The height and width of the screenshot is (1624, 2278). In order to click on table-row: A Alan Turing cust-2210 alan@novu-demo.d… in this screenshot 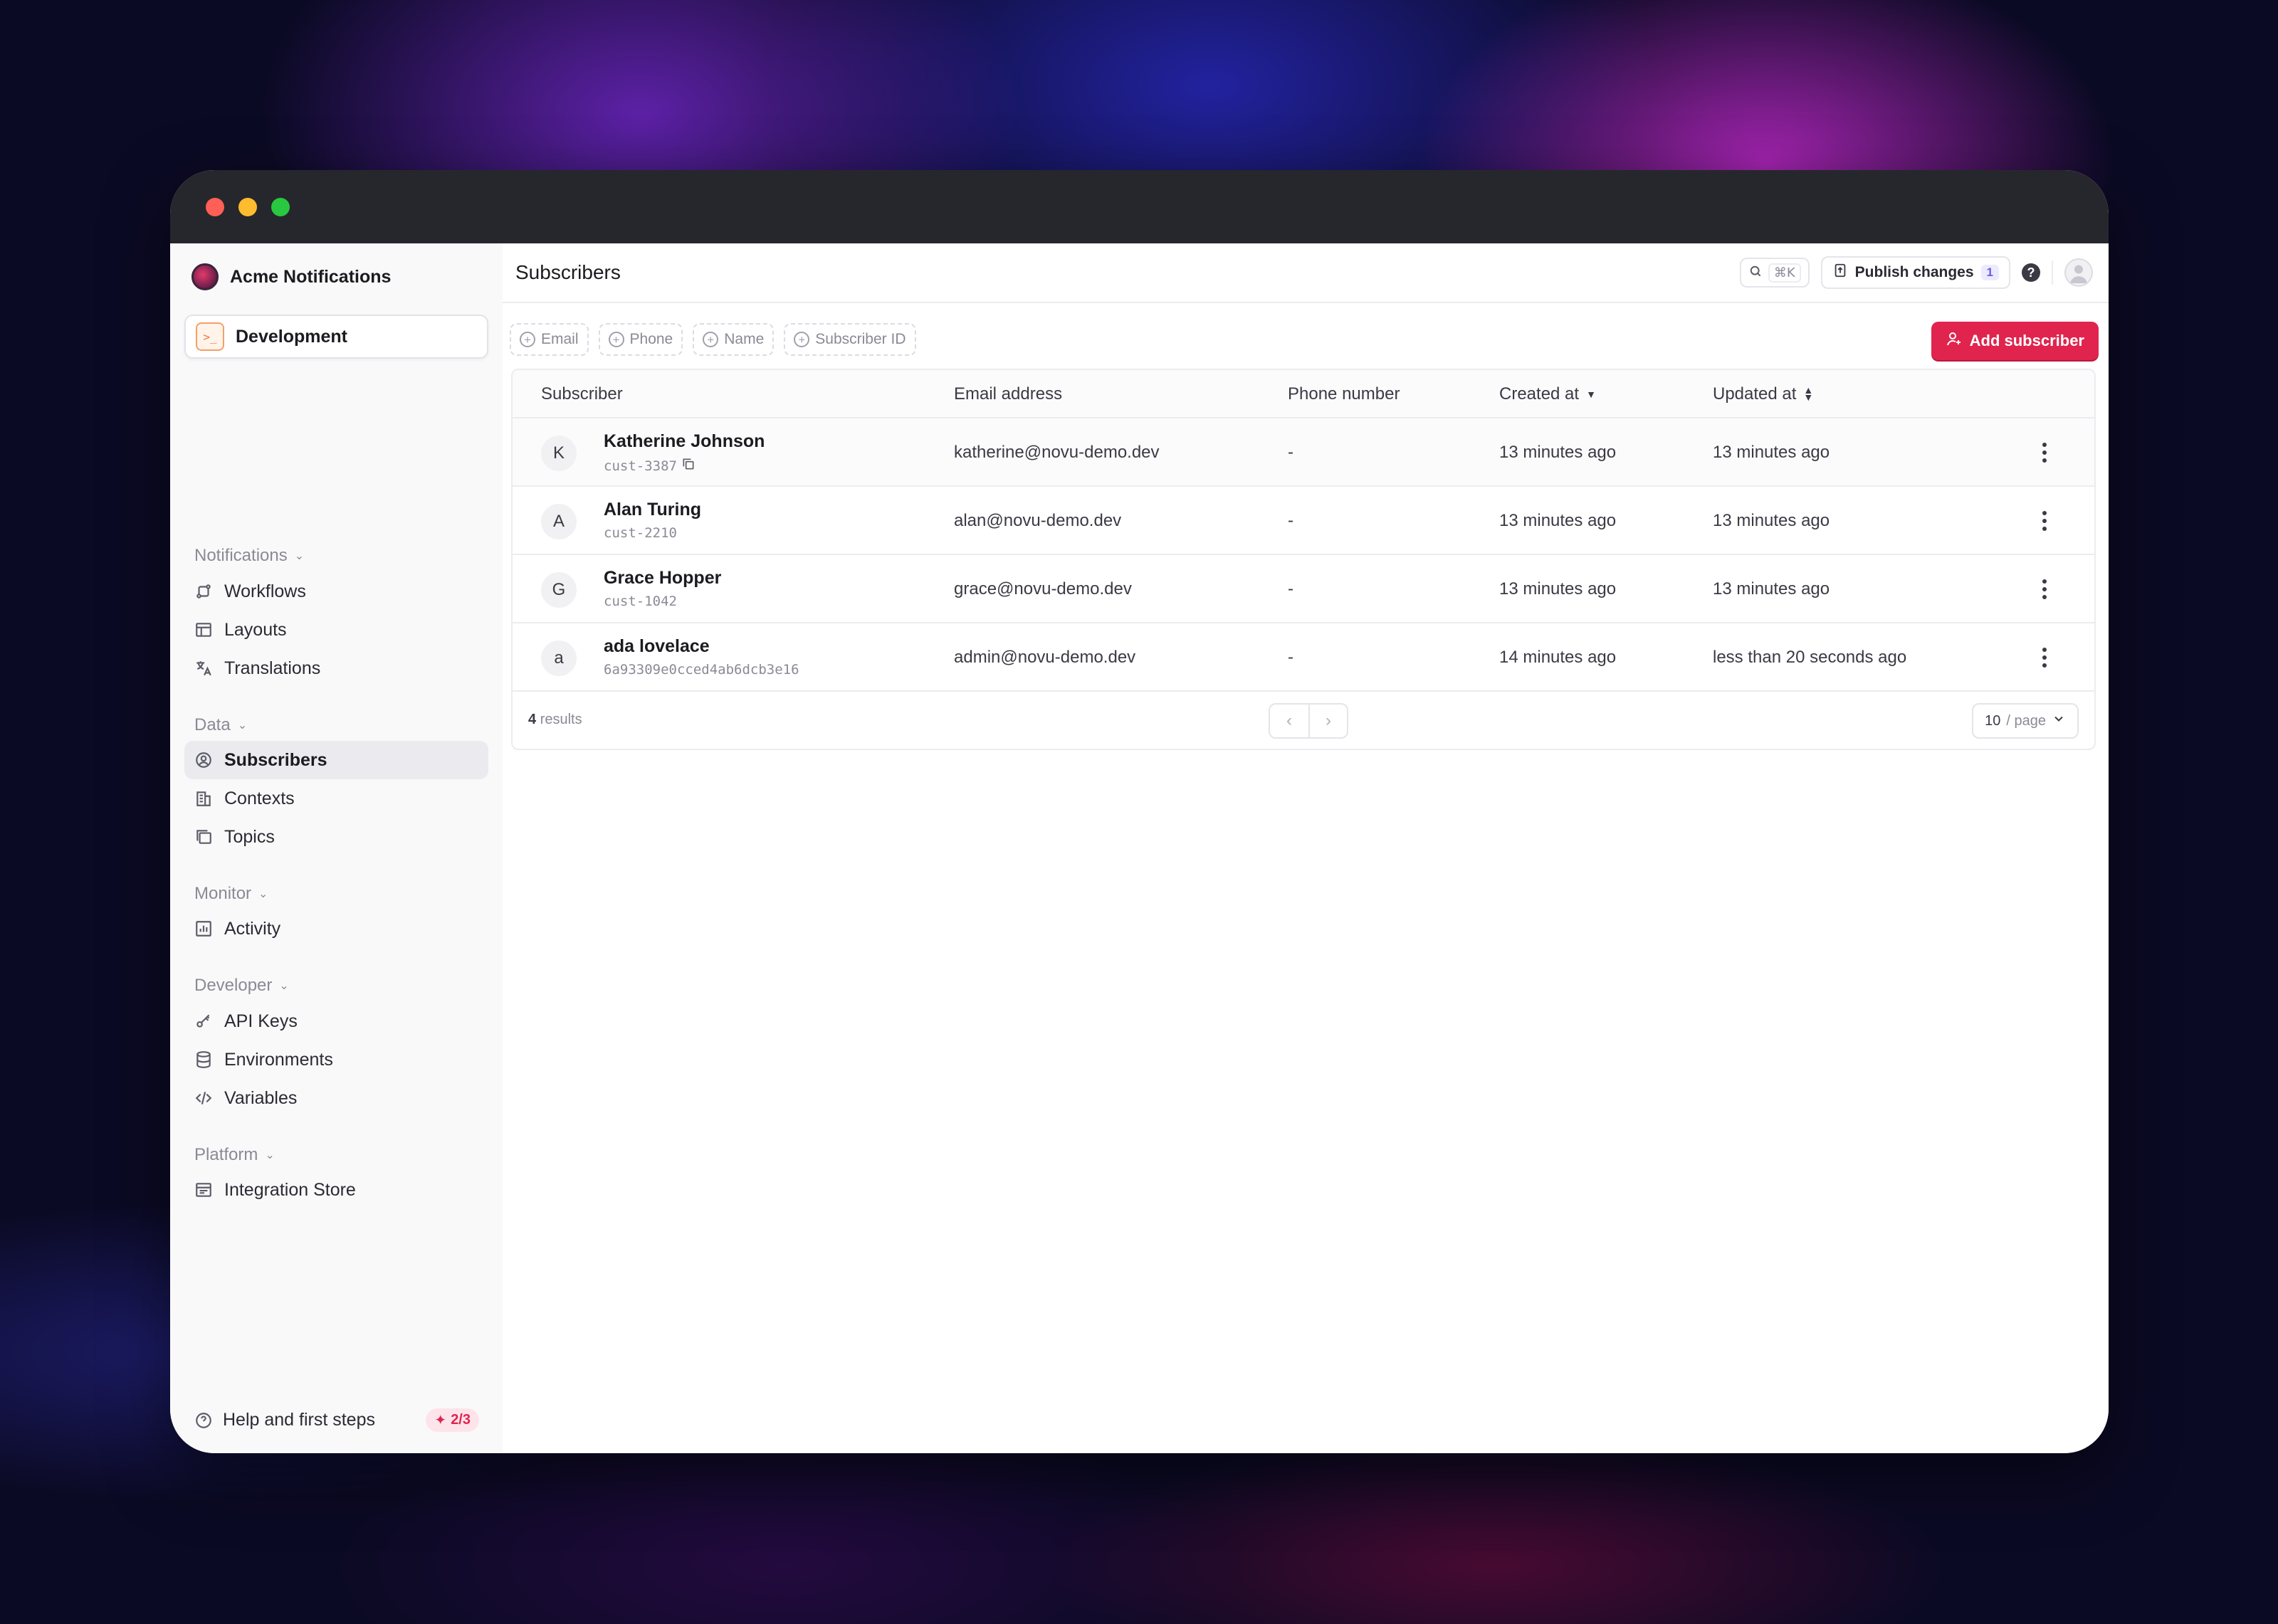, I will do `click(1303, 521)`.